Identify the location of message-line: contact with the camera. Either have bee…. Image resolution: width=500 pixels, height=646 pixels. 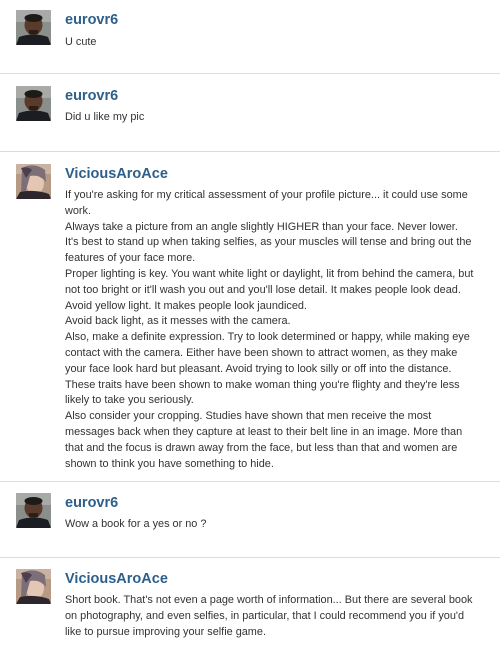
(261, 352).